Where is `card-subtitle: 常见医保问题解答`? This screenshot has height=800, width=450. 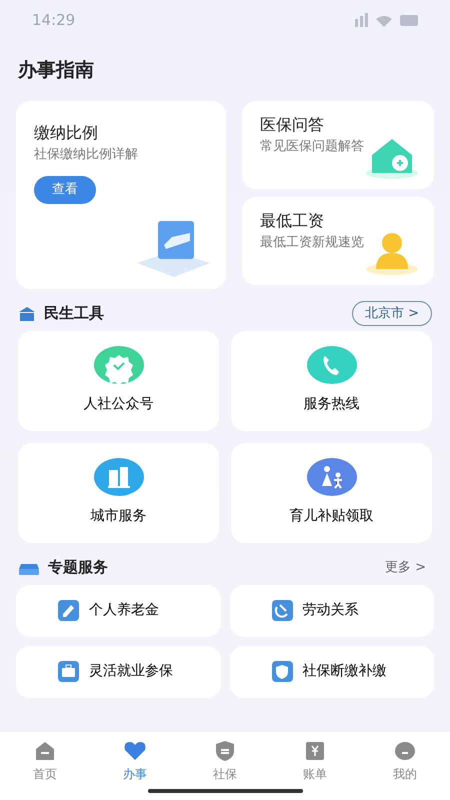 card-subtitle: 常见医保问题解答 is located at coordinates (312, 147).